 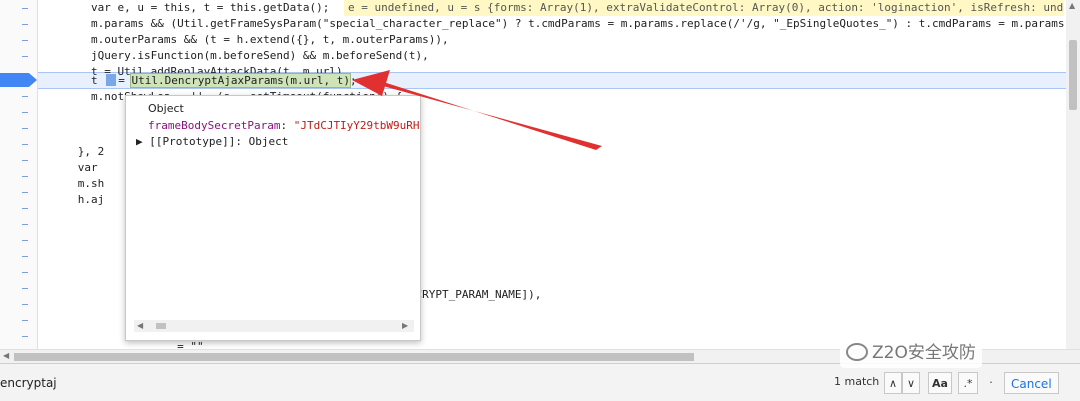 I want to click on expand-triangle-icon: ▶, so click(x=142, y=141).